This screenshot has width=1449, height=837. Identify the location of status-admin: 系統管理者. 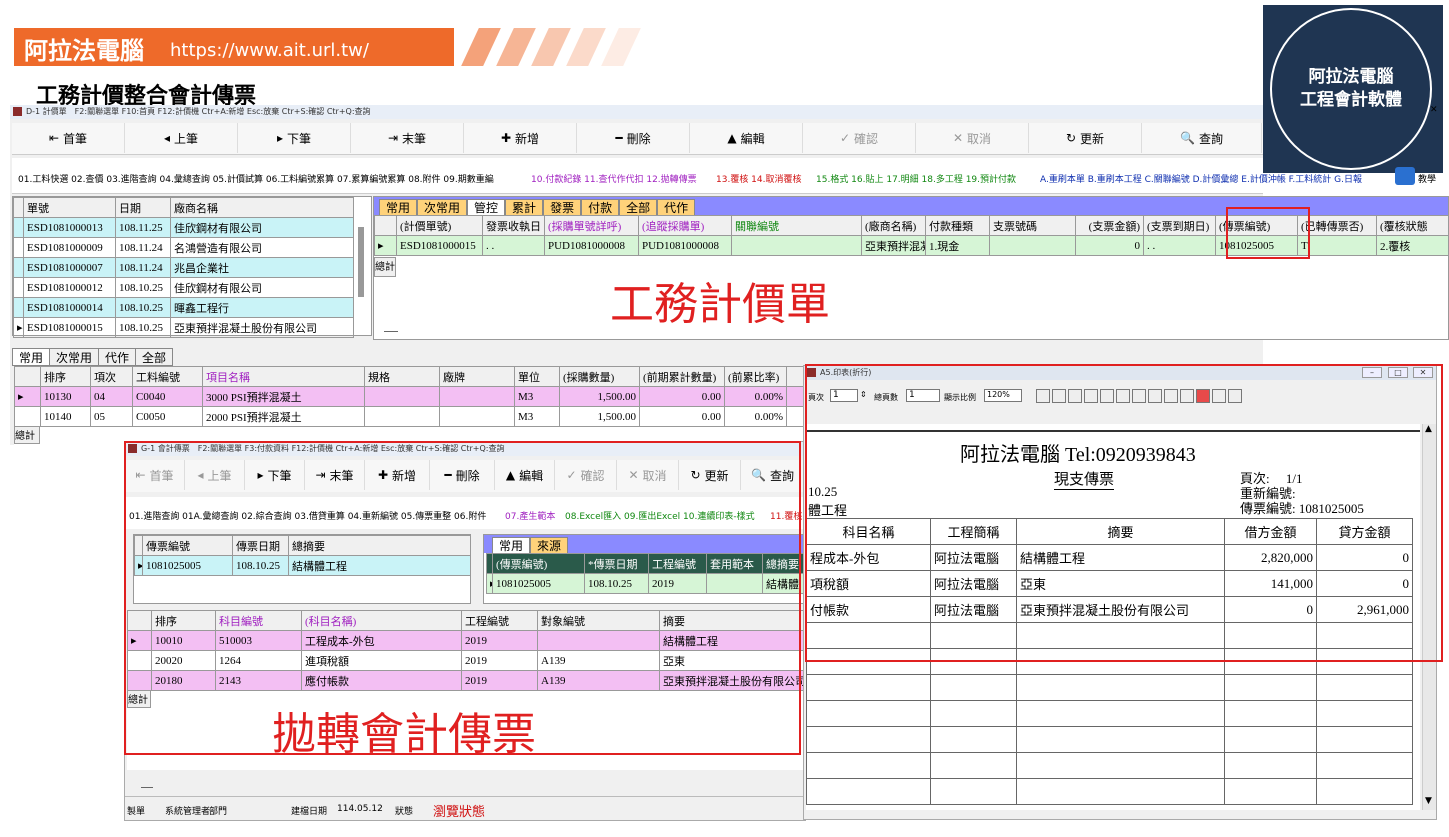
(188, 812).